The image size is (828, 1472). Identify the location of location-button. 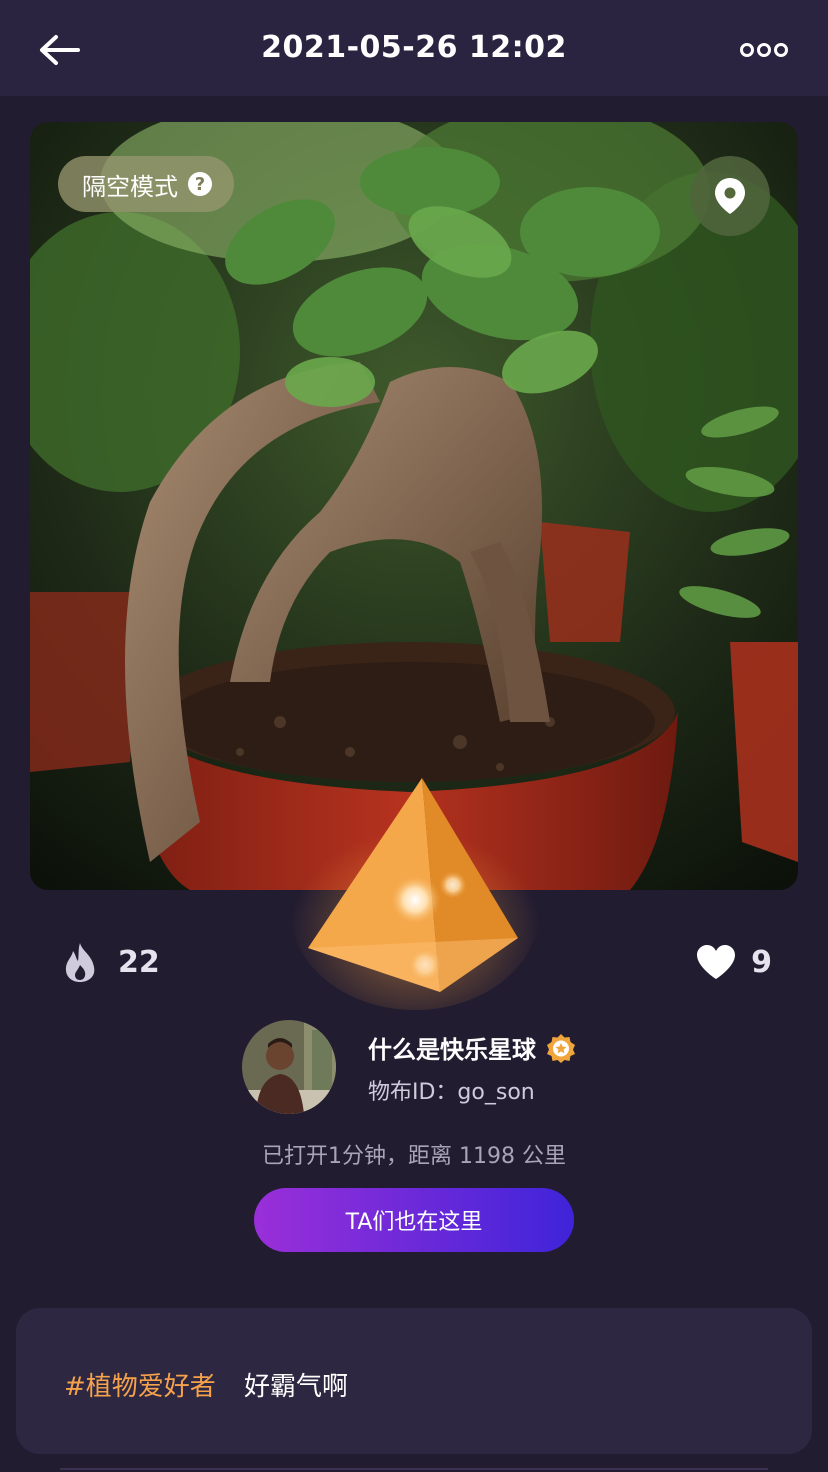
(730, 196).